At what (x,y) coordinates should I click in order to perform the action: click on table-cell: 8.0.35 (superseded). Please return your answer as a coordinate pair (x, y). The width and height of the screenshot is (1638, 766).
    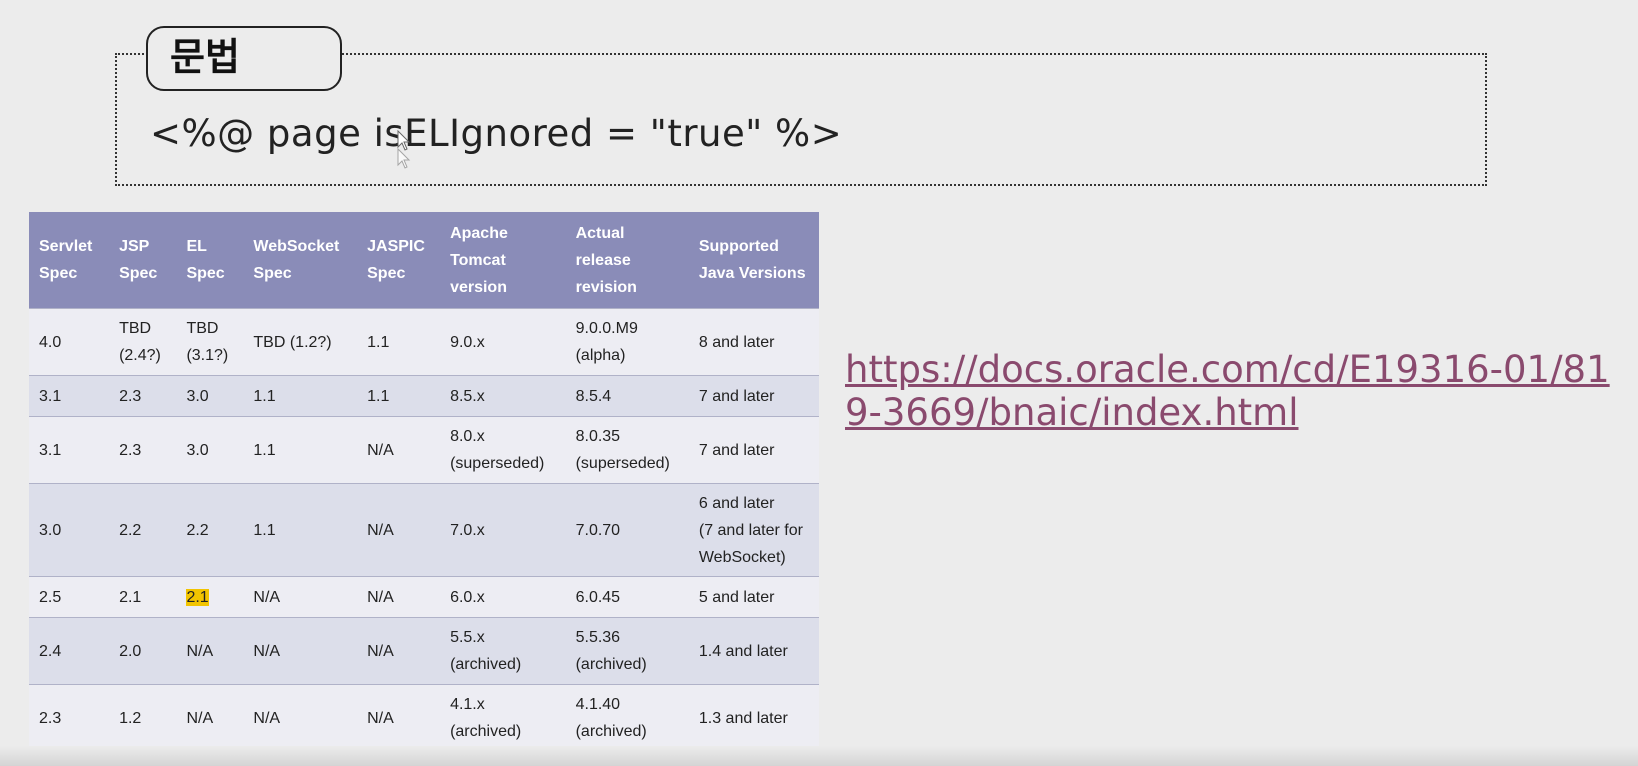
    Looking at the image, I should click on (627, 450).